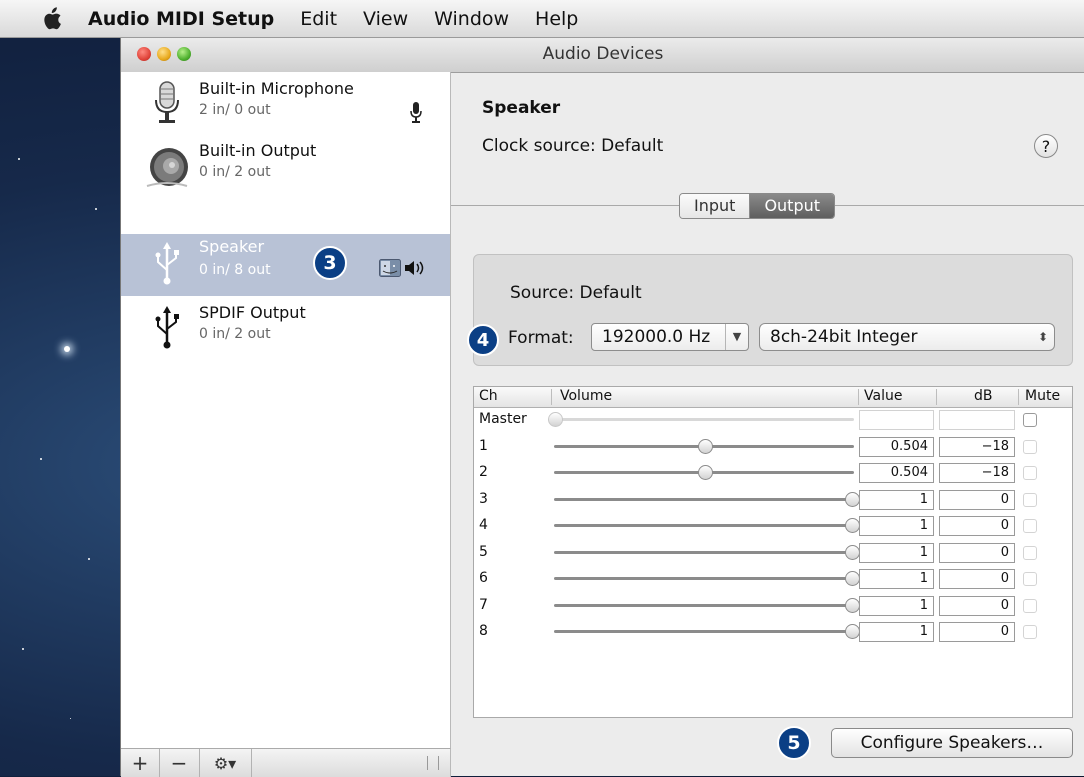  What do you see at coordinates (586, 396) in the screenshot?
I see `column-header-volume: Volume` at bounding box center [586, 396].